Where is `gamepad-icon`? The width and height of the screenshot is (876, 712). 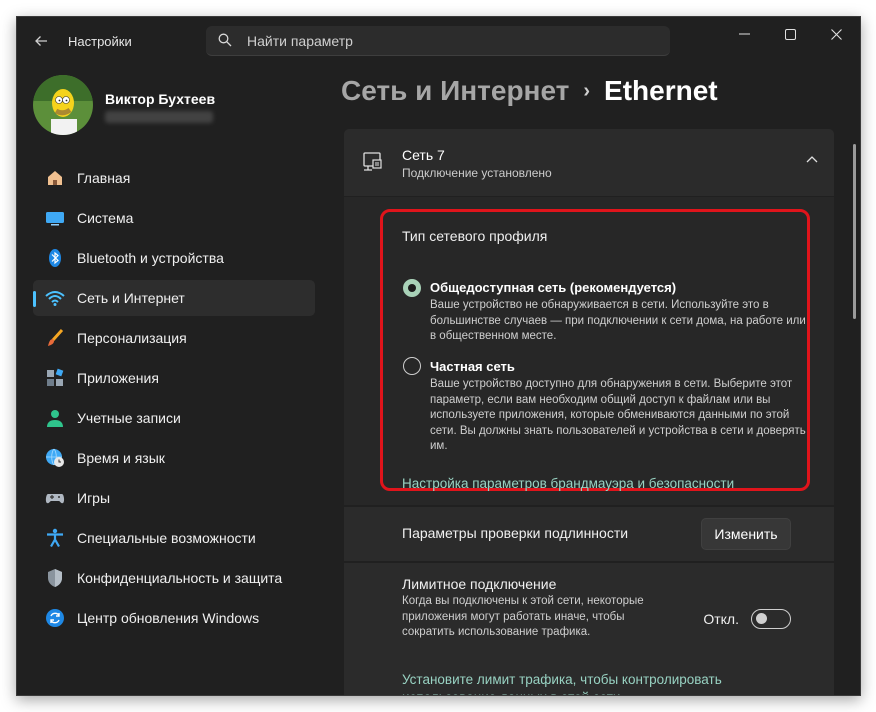
gamepad-icon is located at coordinates (55, 498).